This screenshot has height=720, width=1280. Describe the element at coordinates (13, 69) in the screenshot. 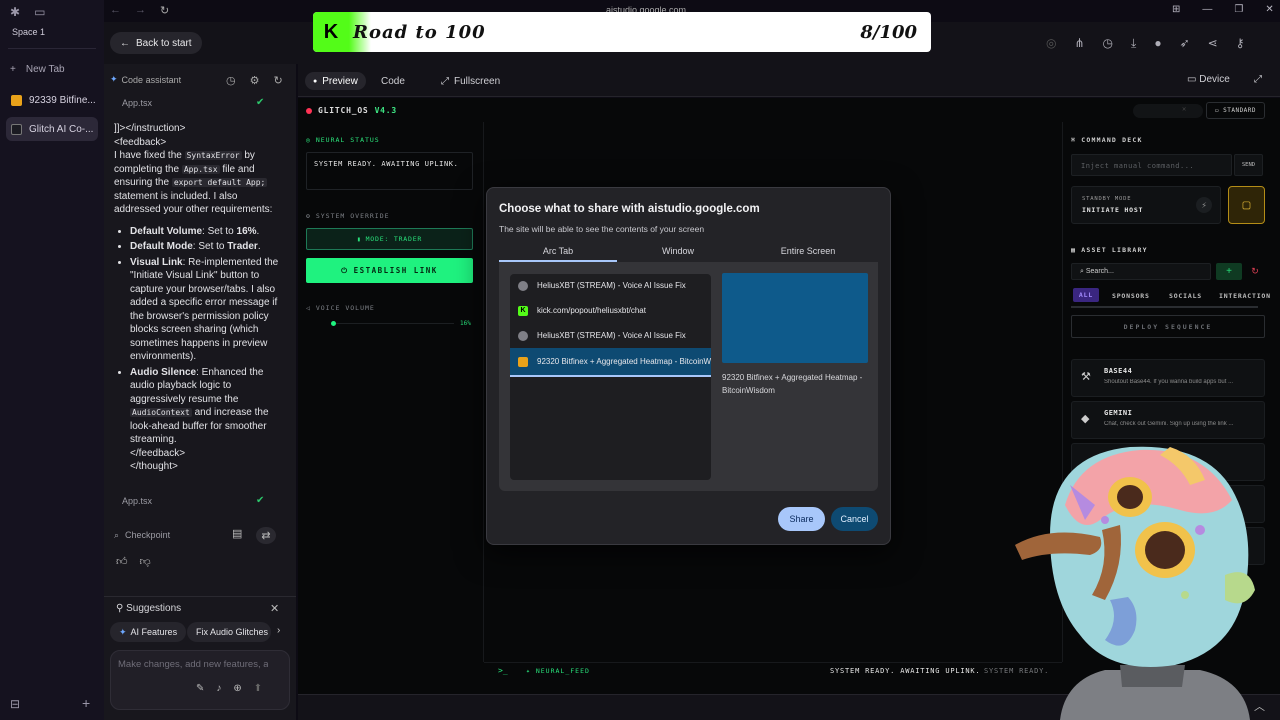

I see `plus-icon: +` at that location.